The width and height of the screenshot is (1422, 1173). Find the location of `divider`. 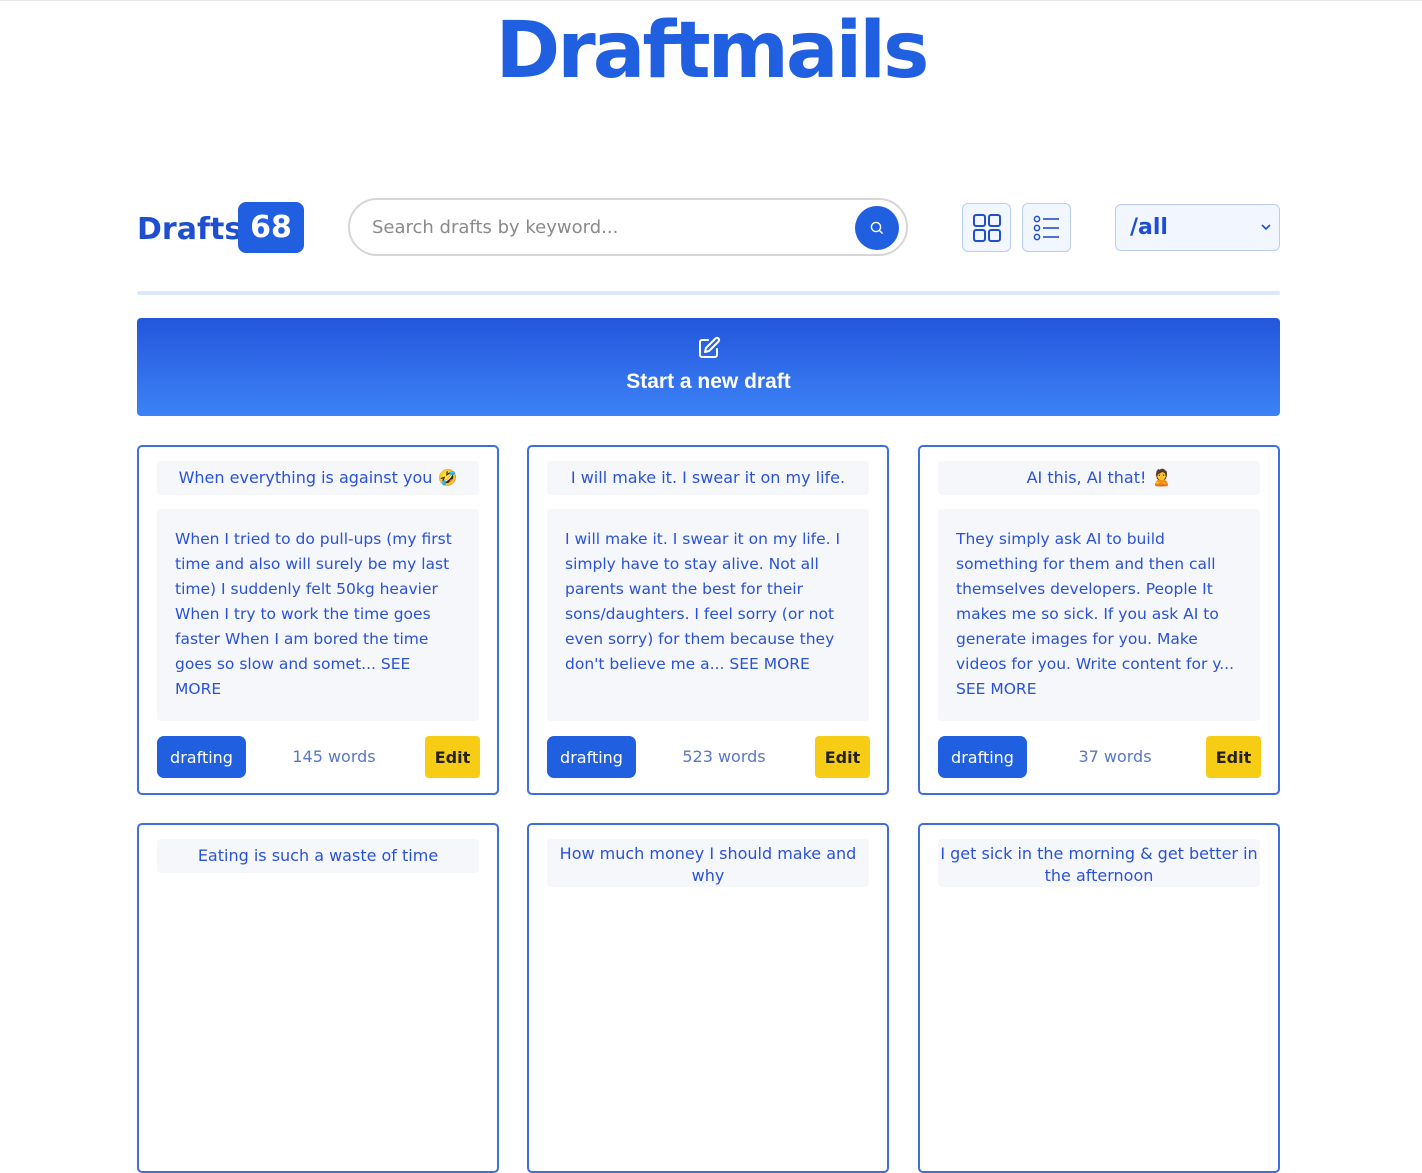

divider is located at coordinates (708, 293).